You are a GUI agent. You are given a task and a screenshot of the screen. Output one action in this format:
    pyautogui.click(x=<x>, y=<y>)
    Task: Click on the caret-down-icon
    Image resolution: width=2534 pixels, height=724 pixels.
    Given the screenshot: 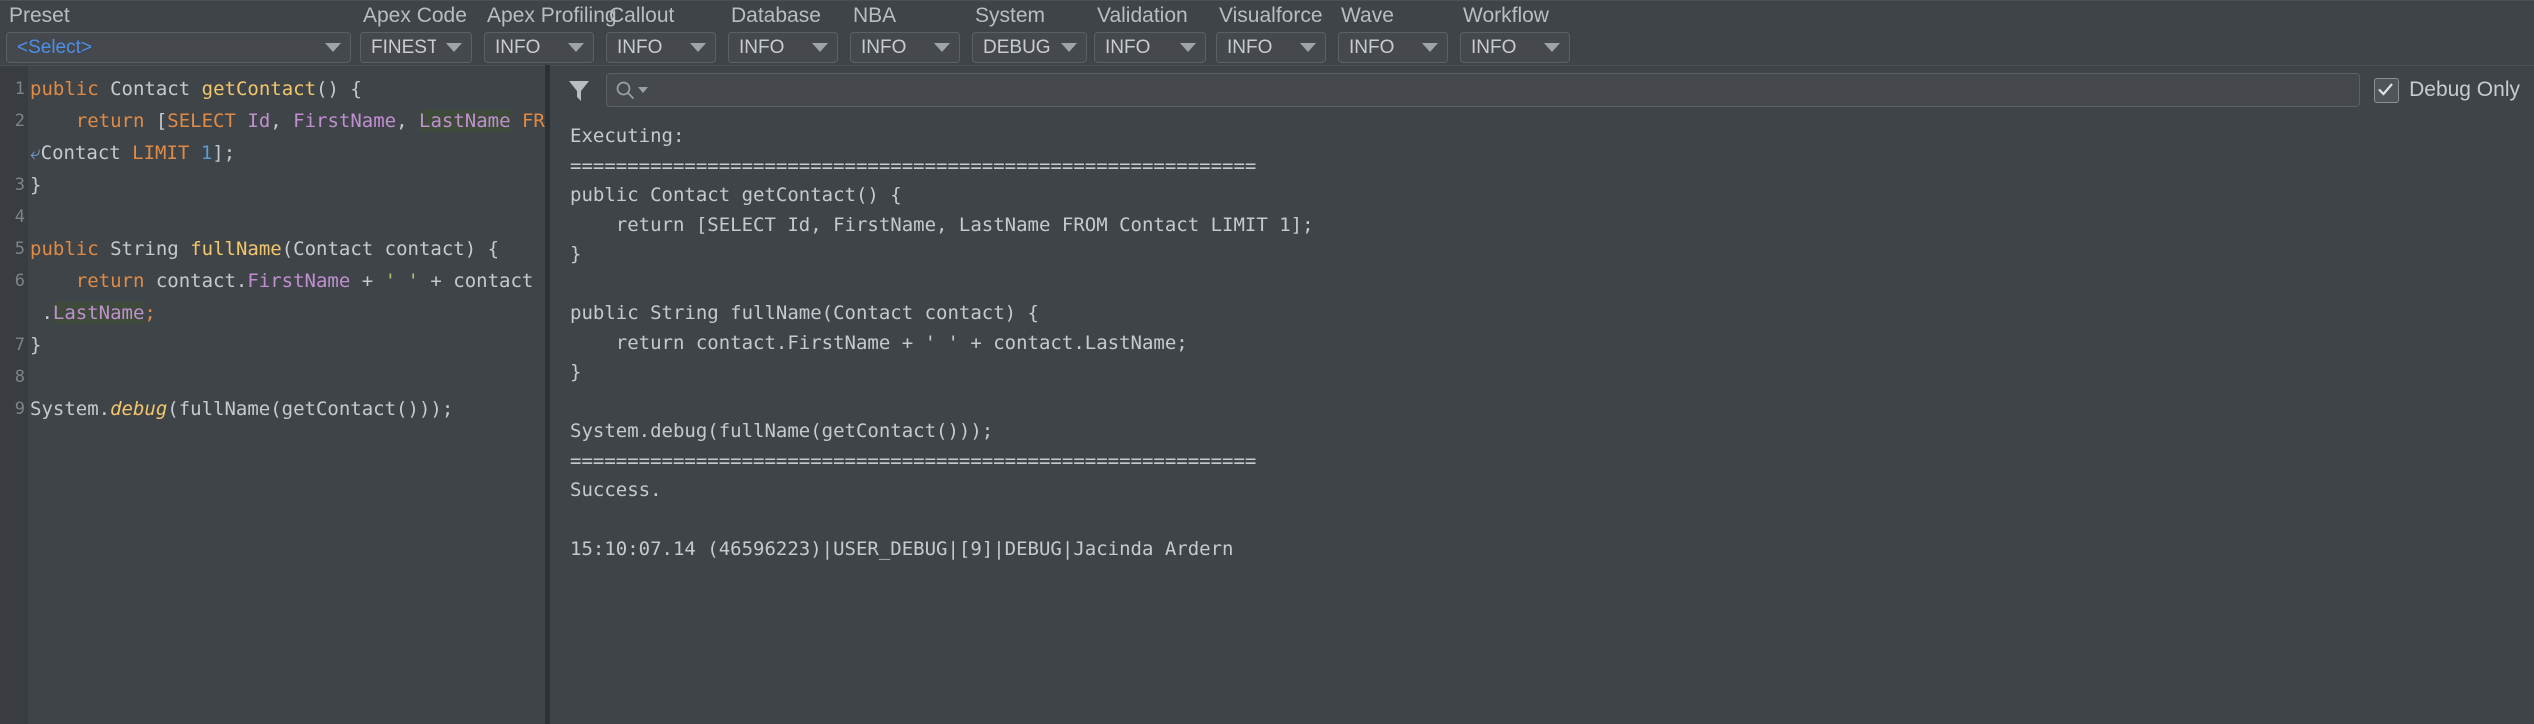 What is the action you would take?
    pyautogui.click(x=643, y=90)
    